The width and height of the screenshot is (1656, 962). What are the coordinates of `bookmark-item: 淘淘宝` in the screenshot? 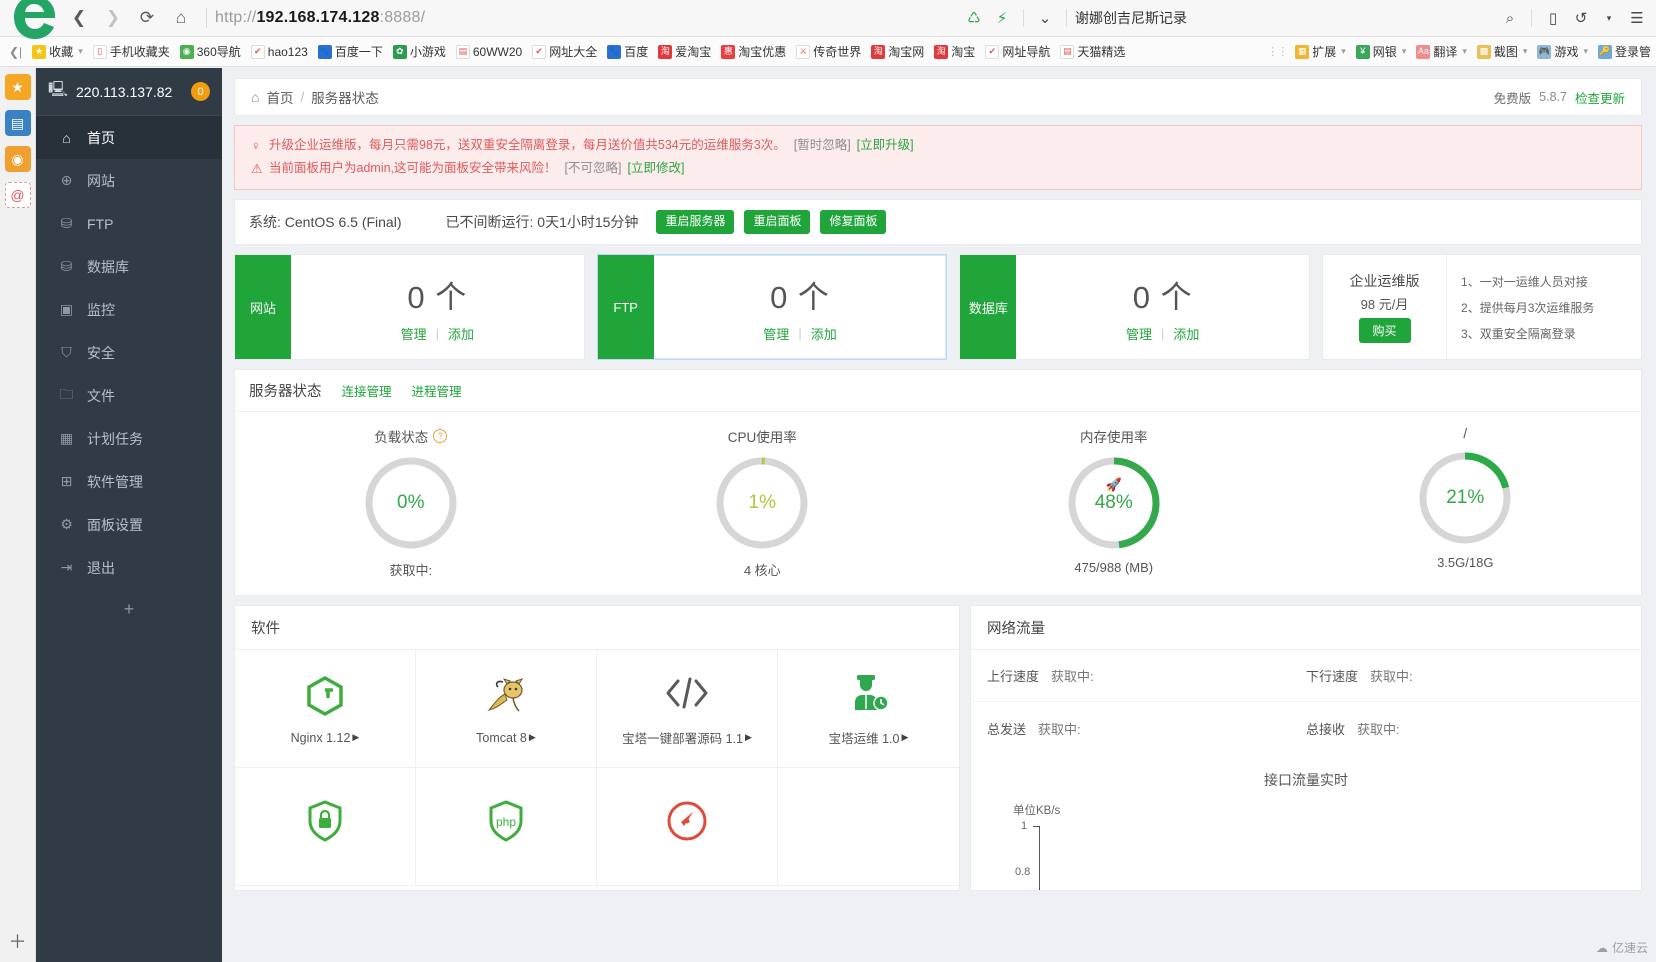 It's located at (954, 52).